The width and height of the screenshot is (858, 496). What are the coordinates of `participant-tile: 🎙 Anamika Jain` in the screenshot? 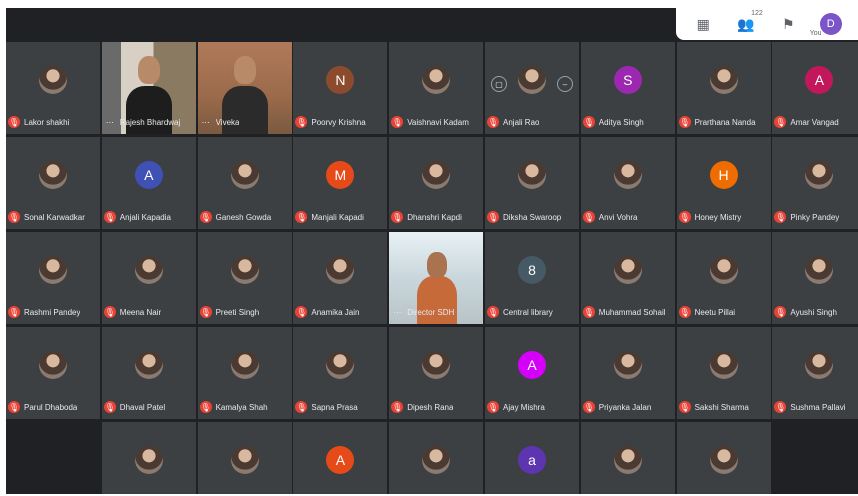 It's located at (340, 278).